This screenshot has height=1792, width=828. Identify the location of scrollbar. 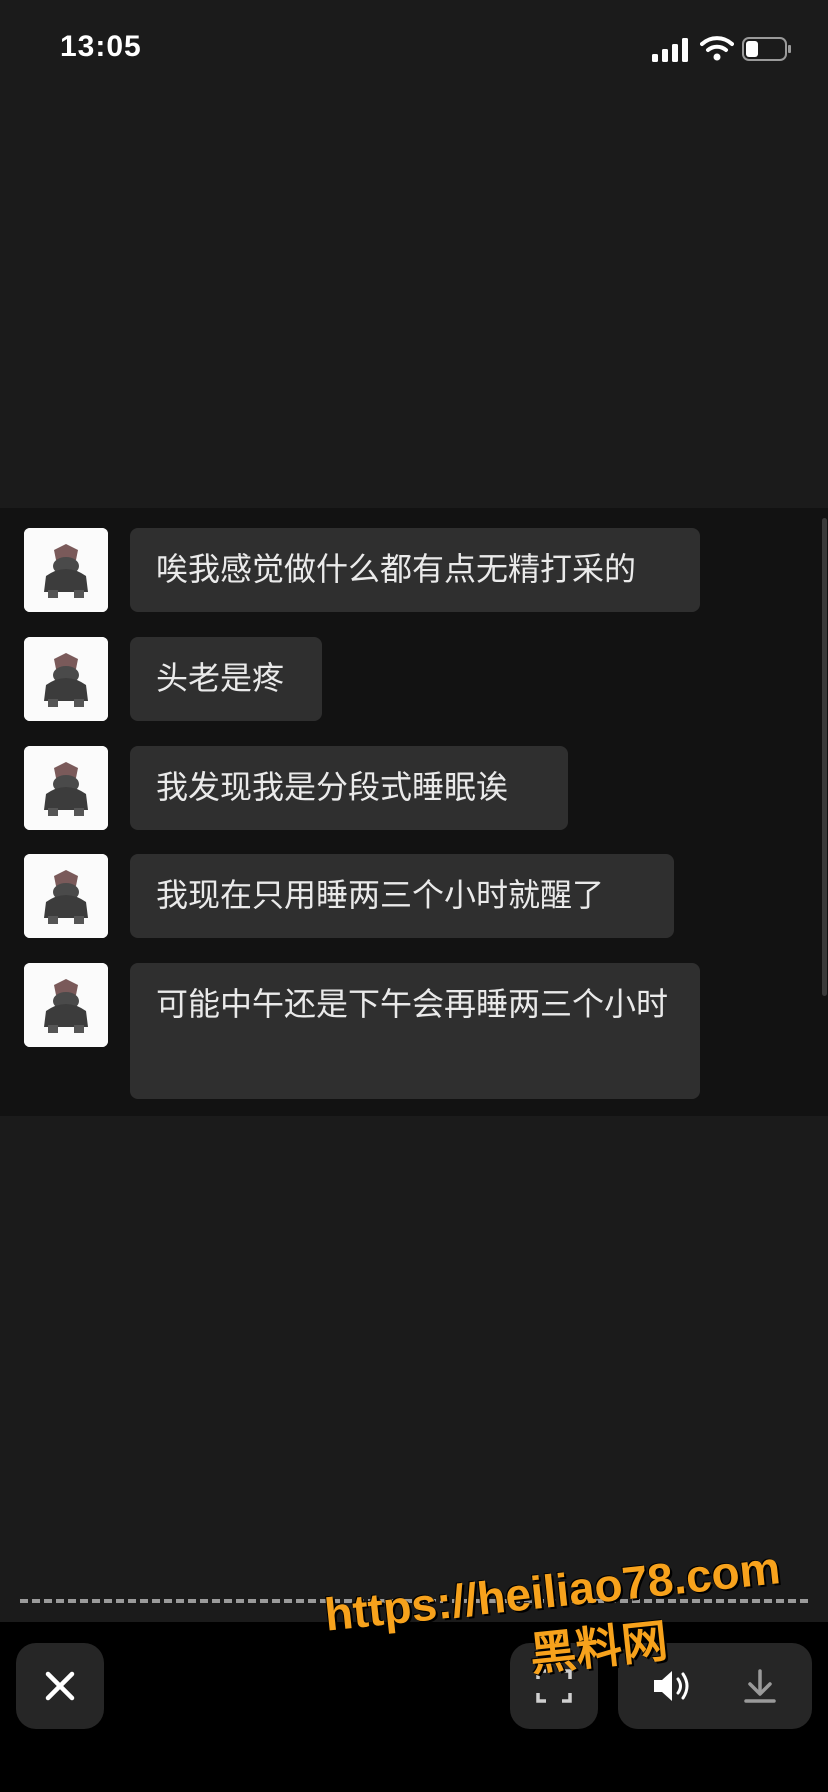
(824, 757).